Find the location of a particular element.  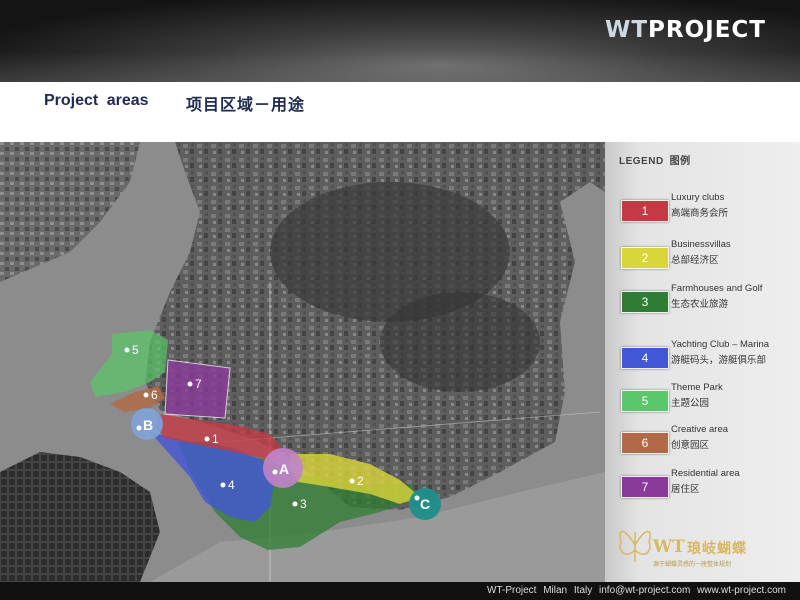

legend-label-en: Farmhouses and Golf is located at coordinates (717, 288).